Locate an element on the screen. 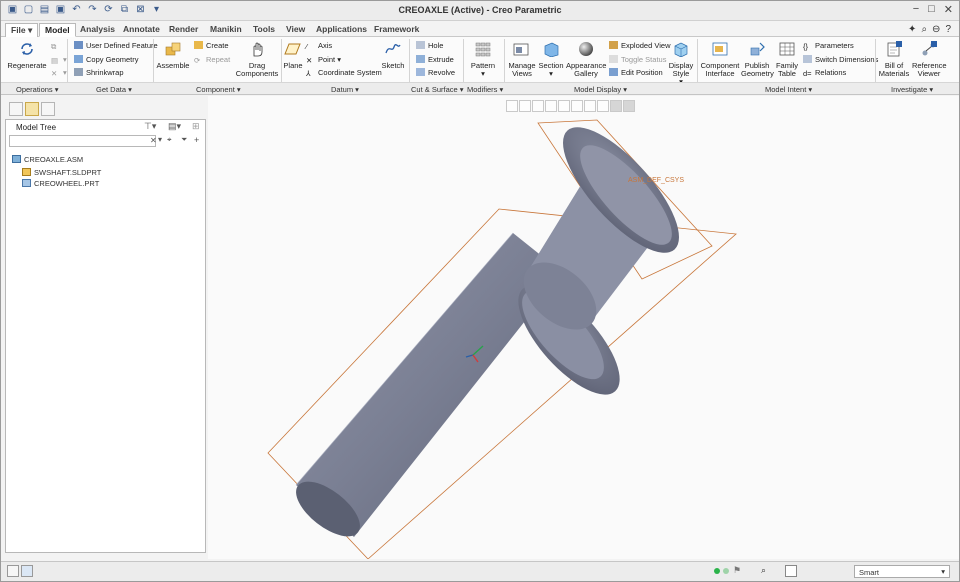 The height and width of the screenshot is (582, 960). assemble-button: Assemble is located at coordinates (173, 55).